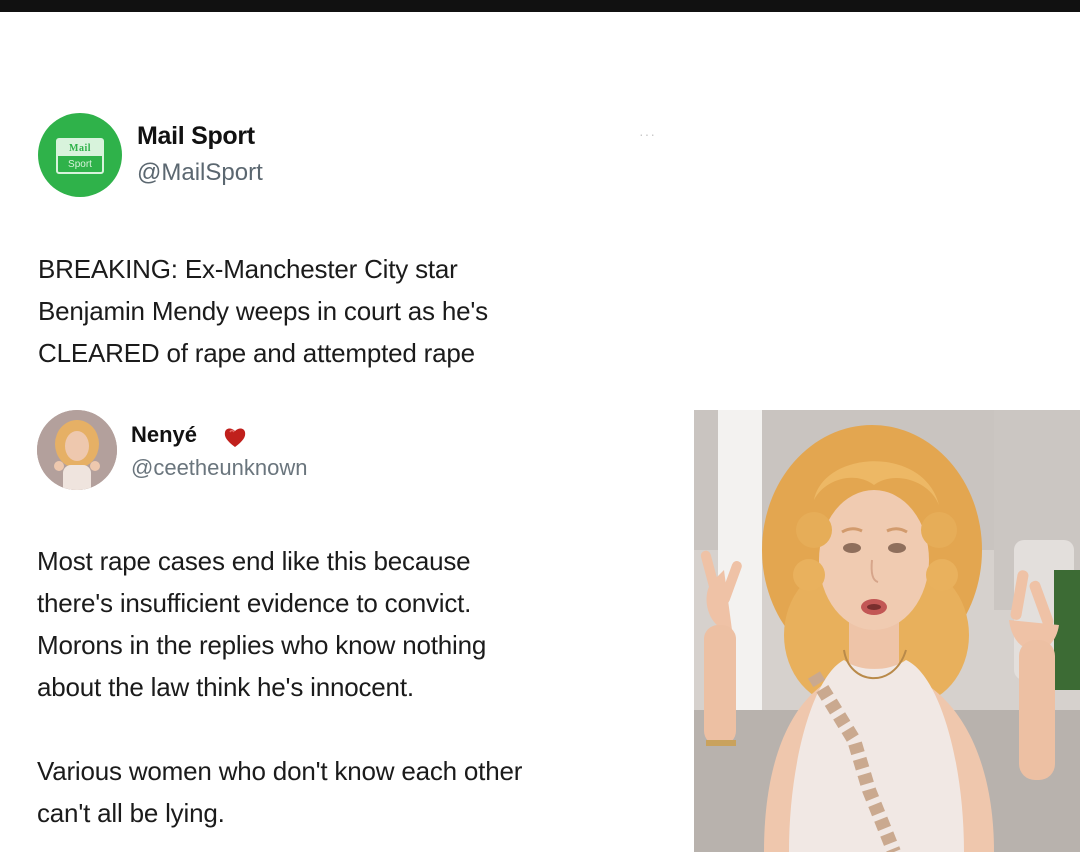 This screenshot has width=1080, height=852. Describe the element at coordinates (254, 561) in the screenshot. I see `tweet2-line: Most rape cases end like this because` at that location.